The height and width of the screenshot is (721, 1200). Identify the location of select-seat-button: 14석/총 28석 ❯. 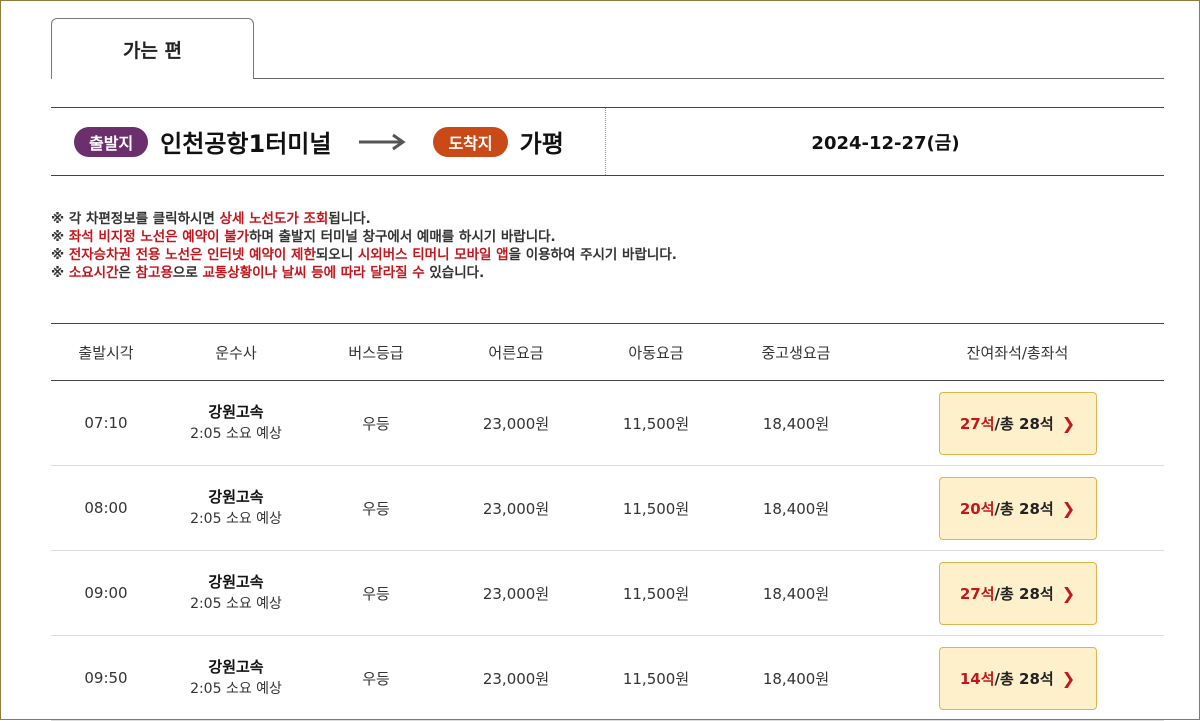
(1017, 678).